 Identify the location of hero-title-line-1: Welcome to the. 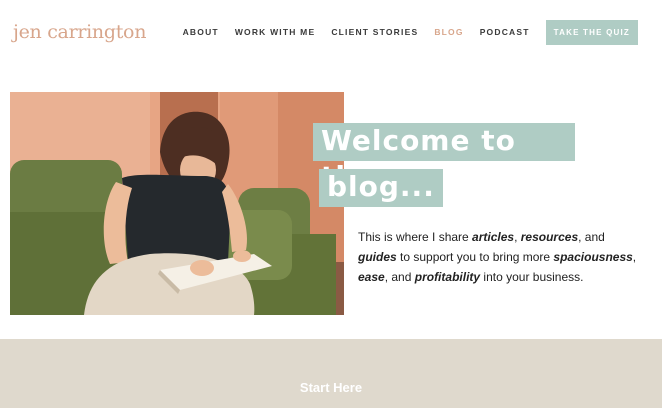
(444, 158).